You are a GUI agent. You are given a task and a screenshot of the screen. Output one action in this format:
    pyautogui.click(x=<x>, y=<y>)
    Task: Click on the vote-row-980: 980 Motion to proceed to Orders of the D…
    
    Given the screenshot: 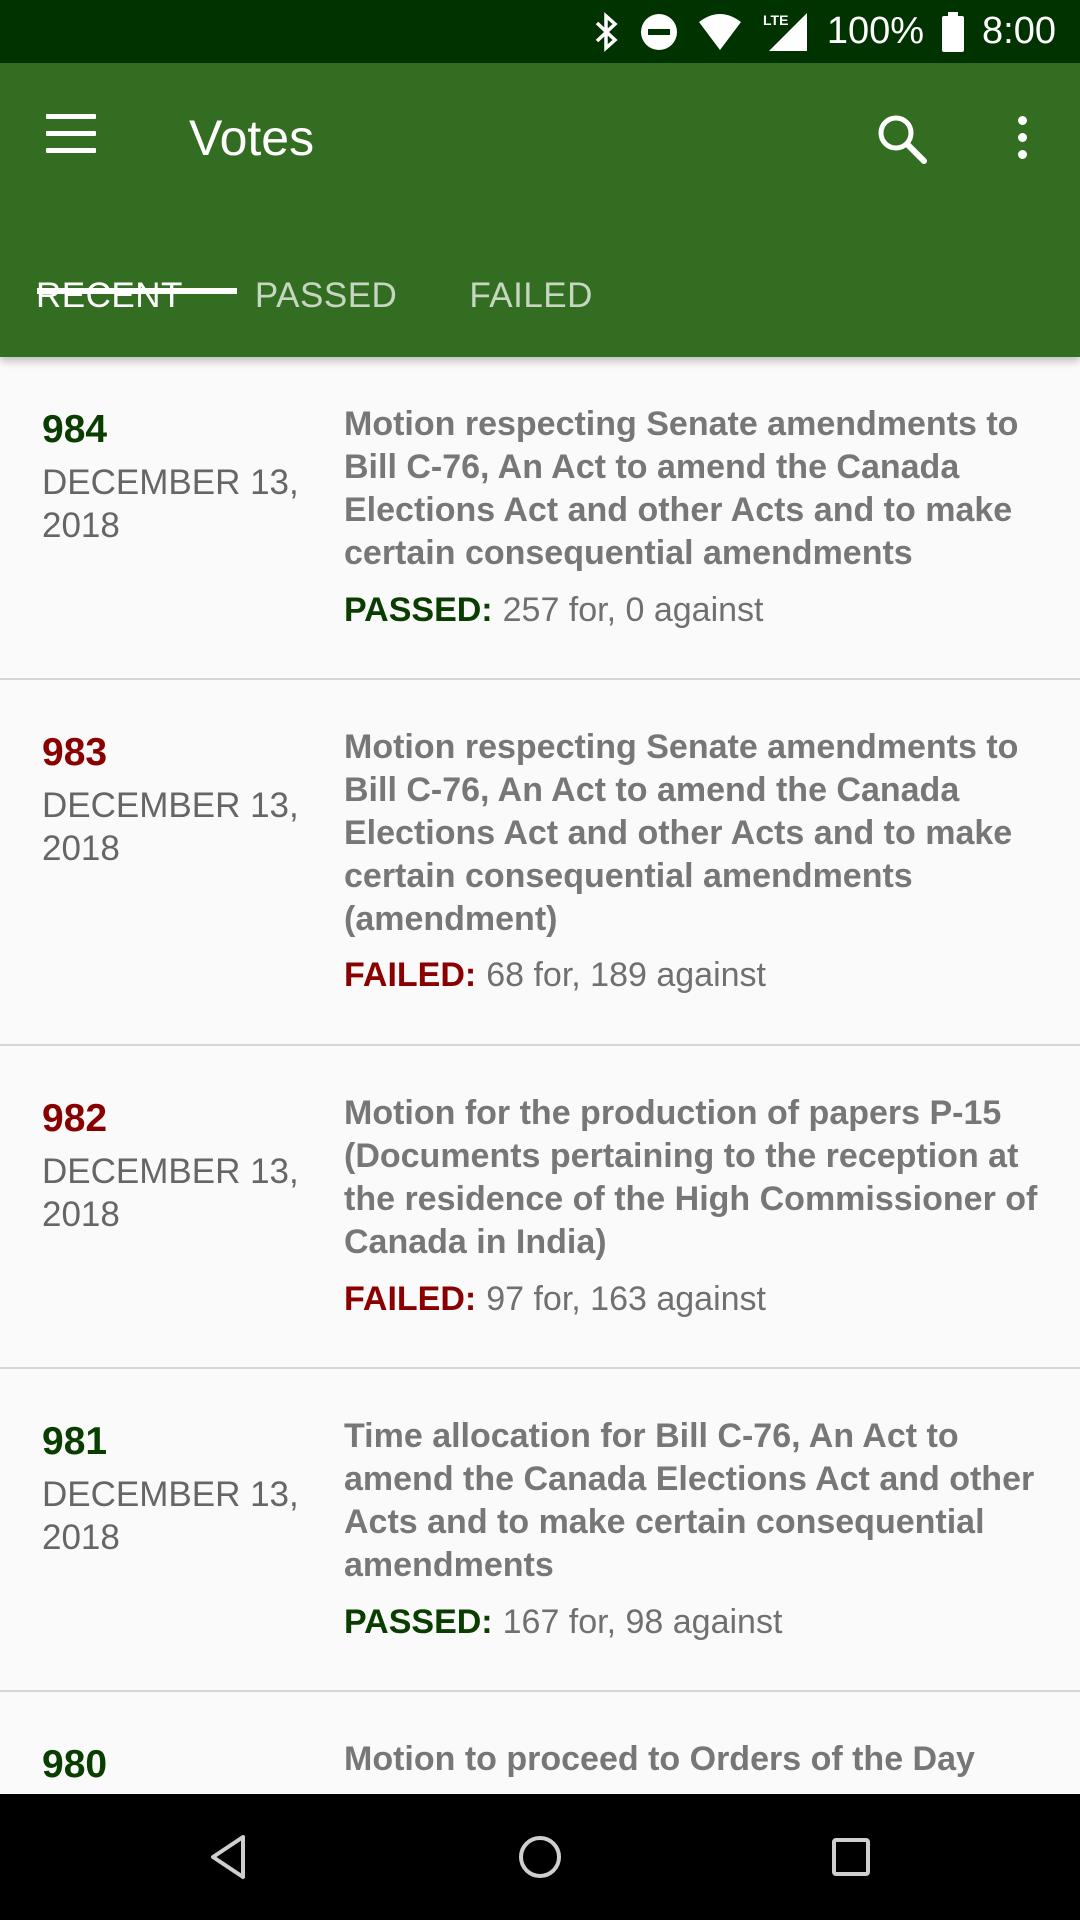 What is the action you would take?
    pyautogui.click(x=540, y=1743)
    